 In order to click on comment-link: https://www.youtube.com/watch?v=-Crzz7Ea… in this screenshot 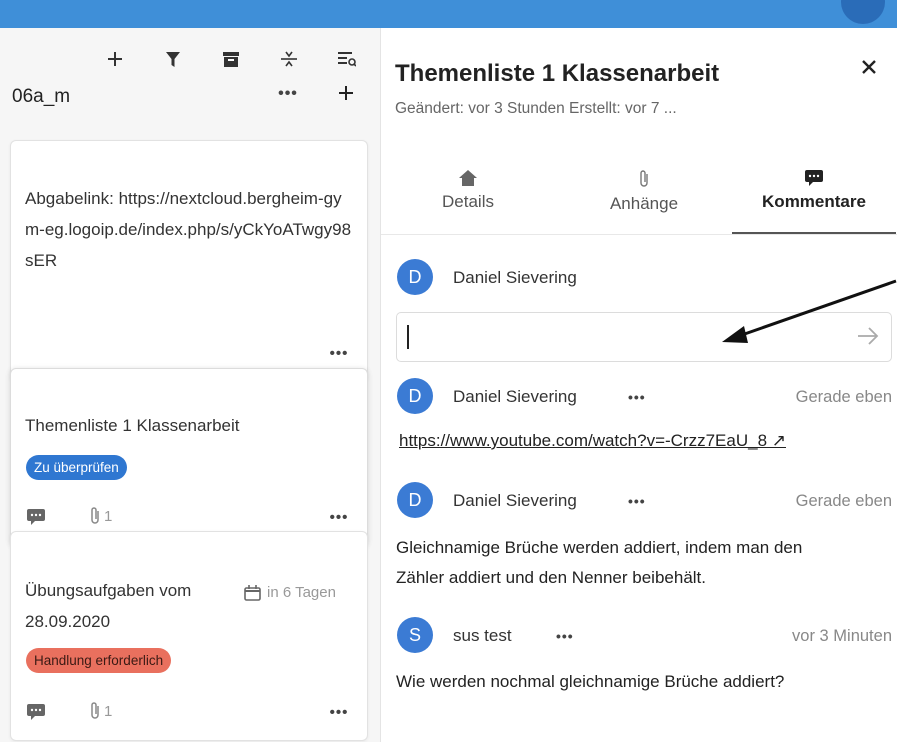, I will do `click(592, 441)`.